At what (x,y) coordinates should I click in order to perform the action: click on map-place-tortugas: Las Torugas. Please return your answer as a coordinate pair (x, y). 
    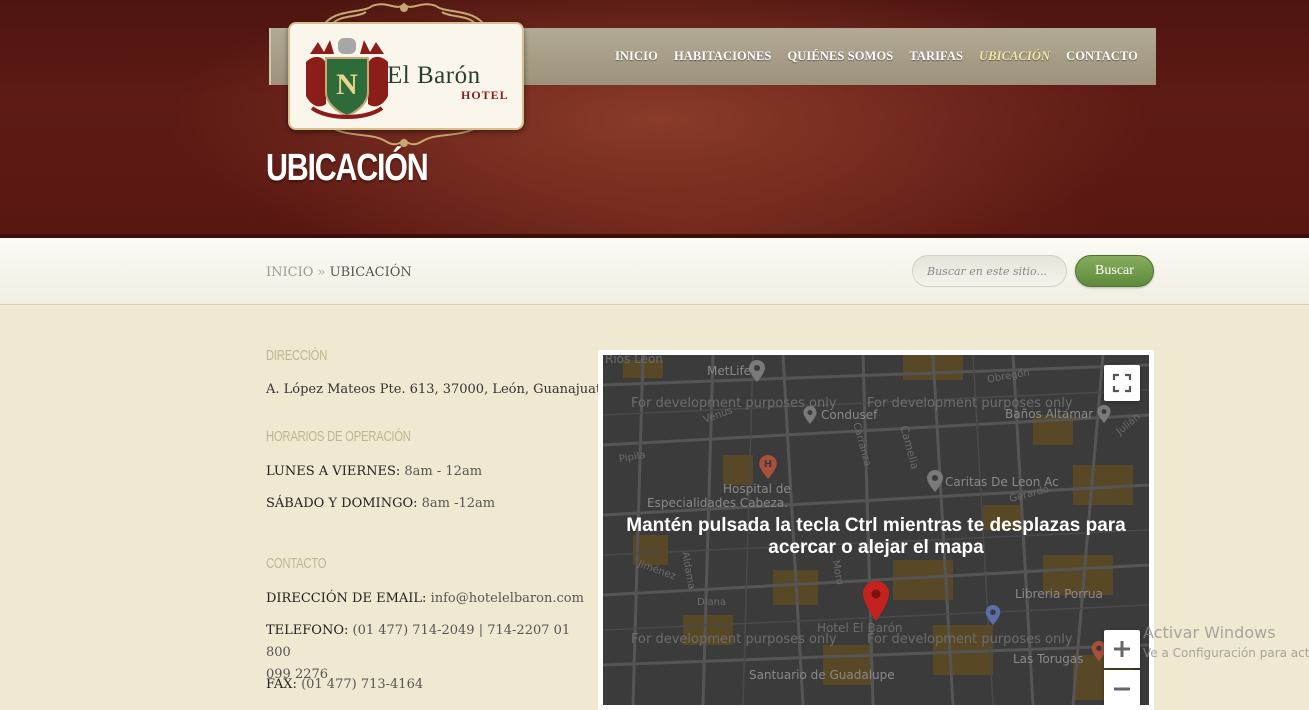
    Looking at the image, I should click on (1048, 659).